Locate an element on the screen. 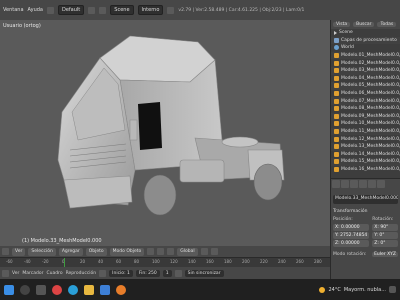  scene-tab-icon is located at coordinates (345, 184).